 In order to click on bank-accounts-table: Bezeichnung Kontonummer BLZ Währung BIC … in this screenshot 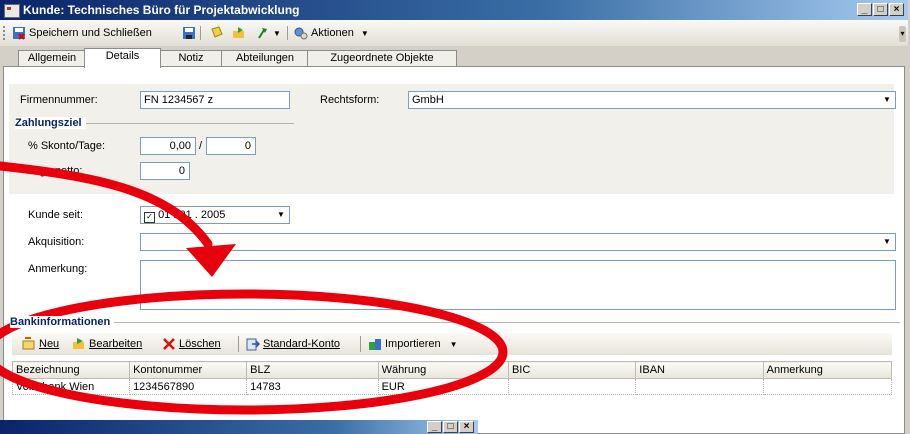, I will do `click(452, 378)`.